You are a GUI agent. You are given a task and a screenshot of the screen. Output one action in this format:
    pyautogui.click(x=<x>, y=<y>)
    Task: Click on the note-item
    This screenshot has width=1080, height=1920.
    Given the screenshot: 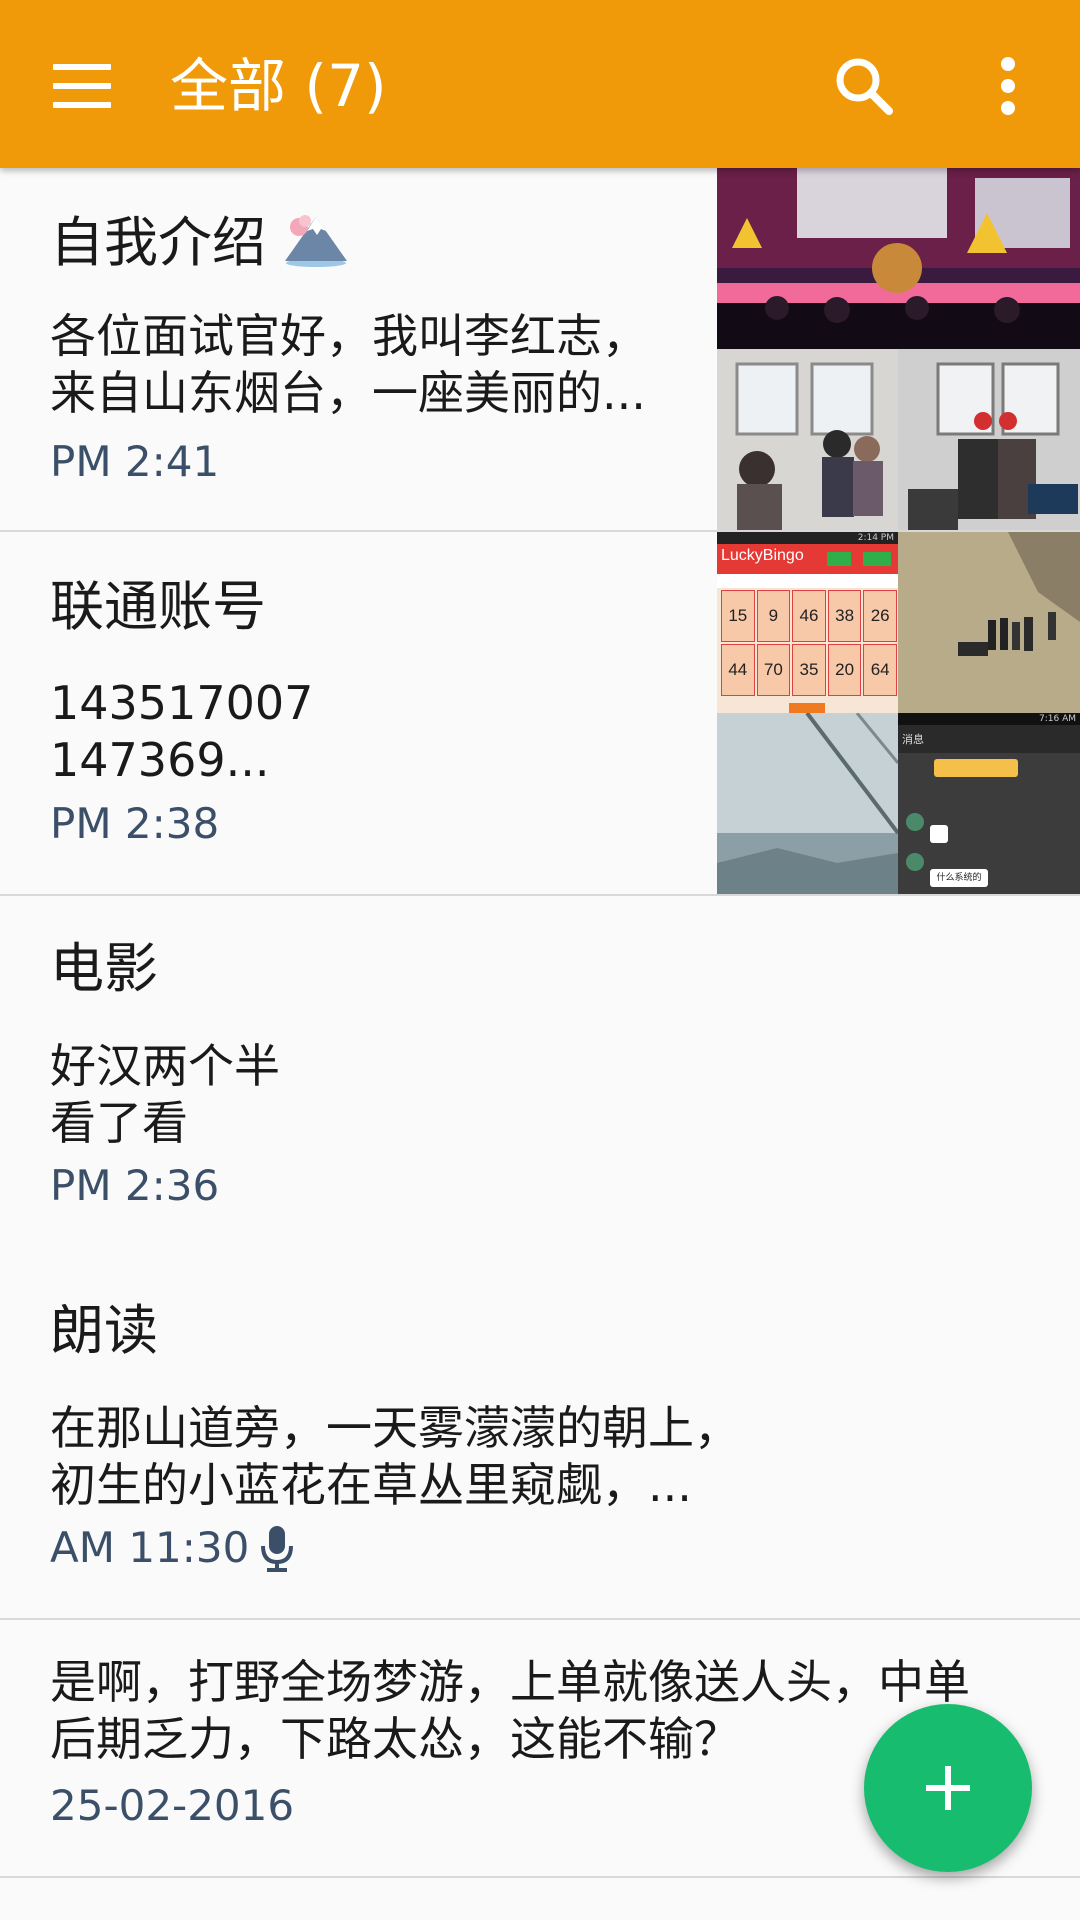 What is the action you would take?
    pyautogui.click(x=540, y=1899)
    